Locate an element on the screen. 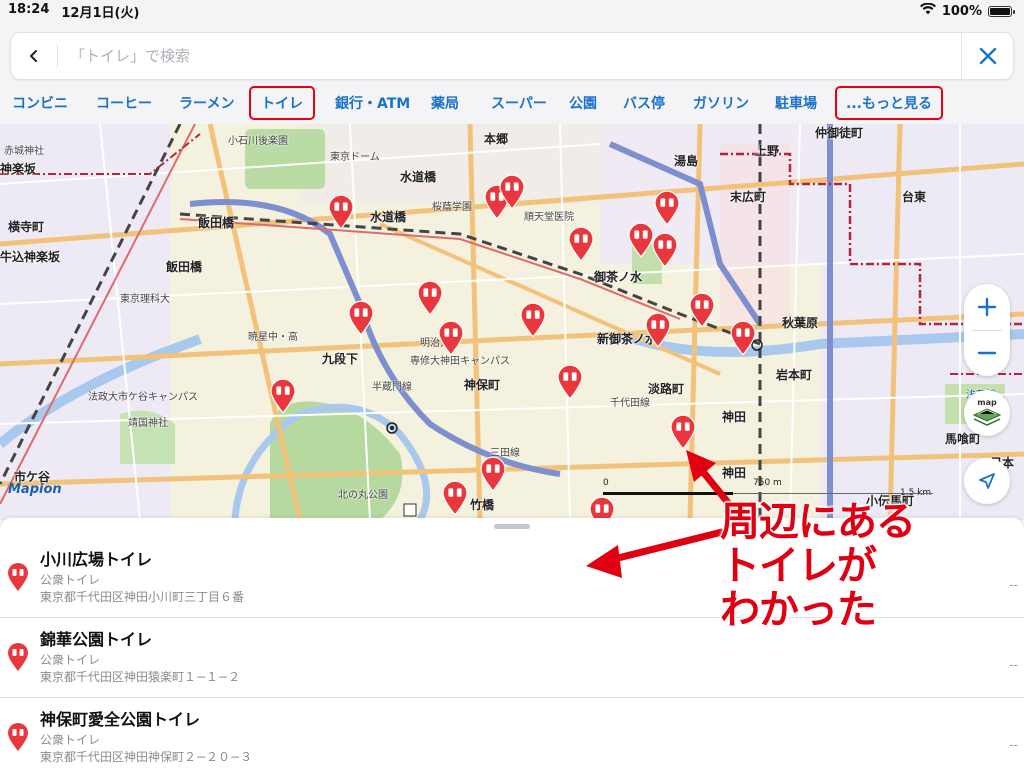 Image resolution: width=1024 pixels, height=768 pixels. map-label-tokyo-rika: 東京理科大 is located at coordinates (145, 299).